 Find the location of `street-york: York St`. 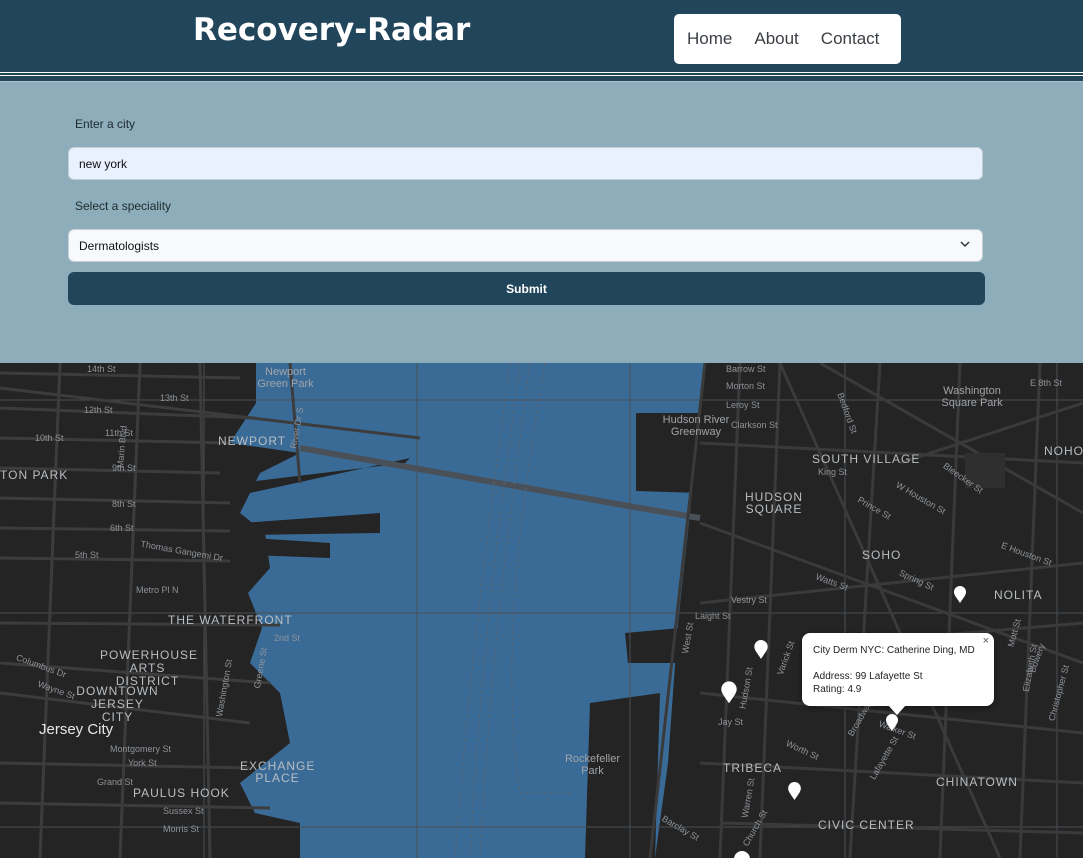

street-york: York St is located at coordinates (142, 763).